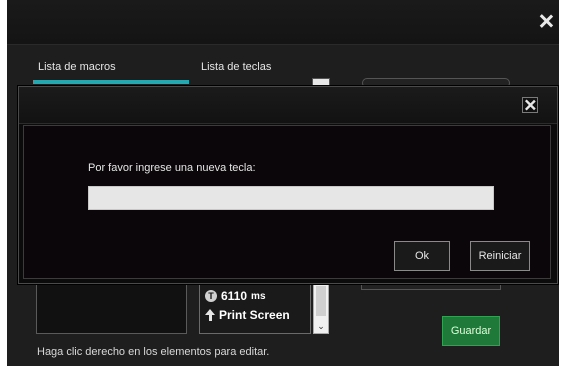 This screenshot has width=566, height=366. I want to click on new-key-input, so click(291, 198).